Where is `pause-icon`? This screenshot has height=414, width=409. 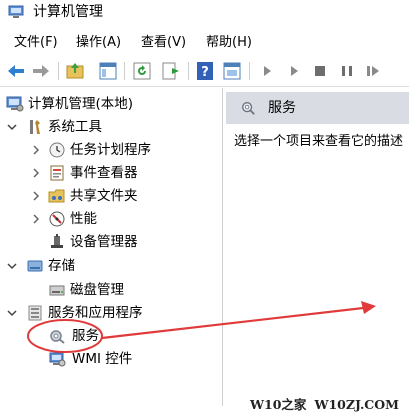 pause-icon is located at coordinates (347, 71).